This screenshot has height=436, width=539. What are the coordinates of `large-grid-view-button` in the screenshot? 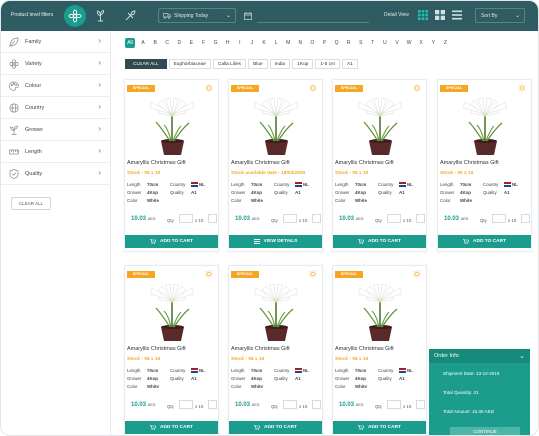 It's located at (440, 15).